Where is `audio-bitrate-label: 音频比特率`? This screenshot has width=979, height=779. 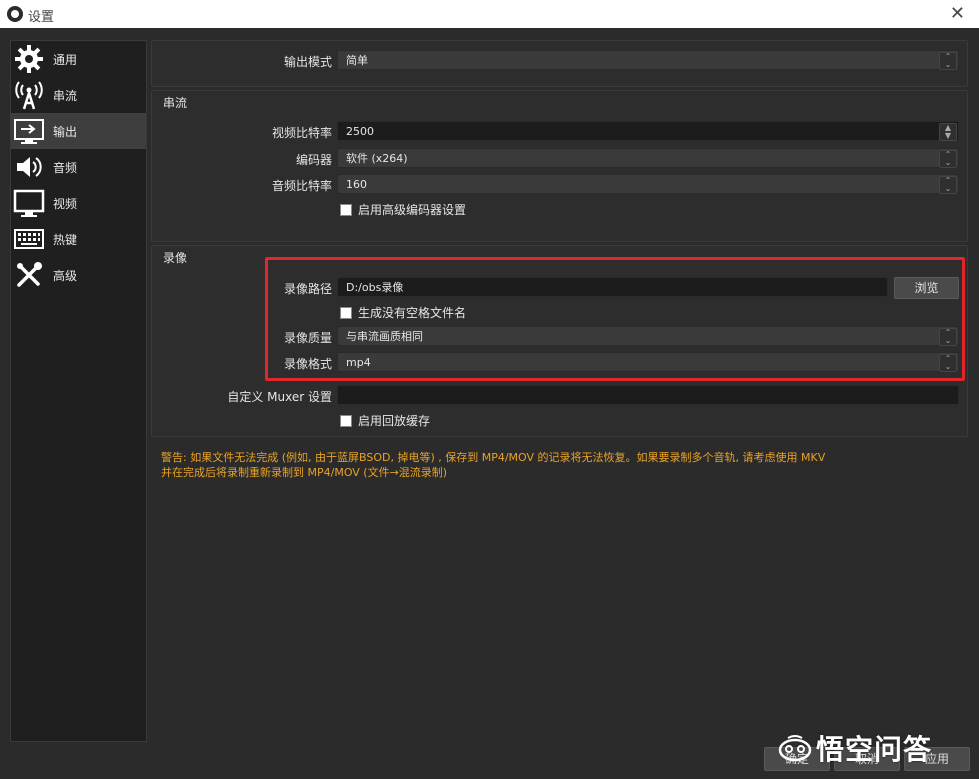 audio-bitrate-label: 音频比特率 is located at coordinates (301, 186).